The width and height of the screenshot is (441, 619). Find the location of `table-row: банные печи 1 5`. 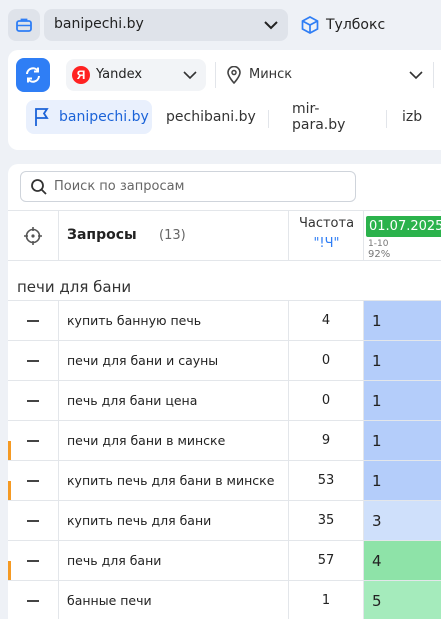

table-row: банные печи 1 5 is located at coordinates (224, 600).